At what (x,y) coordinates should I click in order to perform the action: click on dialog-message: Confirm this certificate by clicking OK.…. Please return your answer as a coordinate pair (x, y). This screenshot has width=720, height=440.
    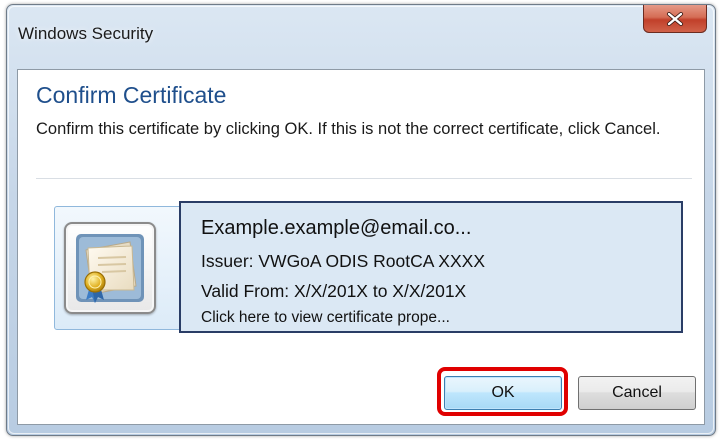
    Looking at the image, I should click on (348, 129).